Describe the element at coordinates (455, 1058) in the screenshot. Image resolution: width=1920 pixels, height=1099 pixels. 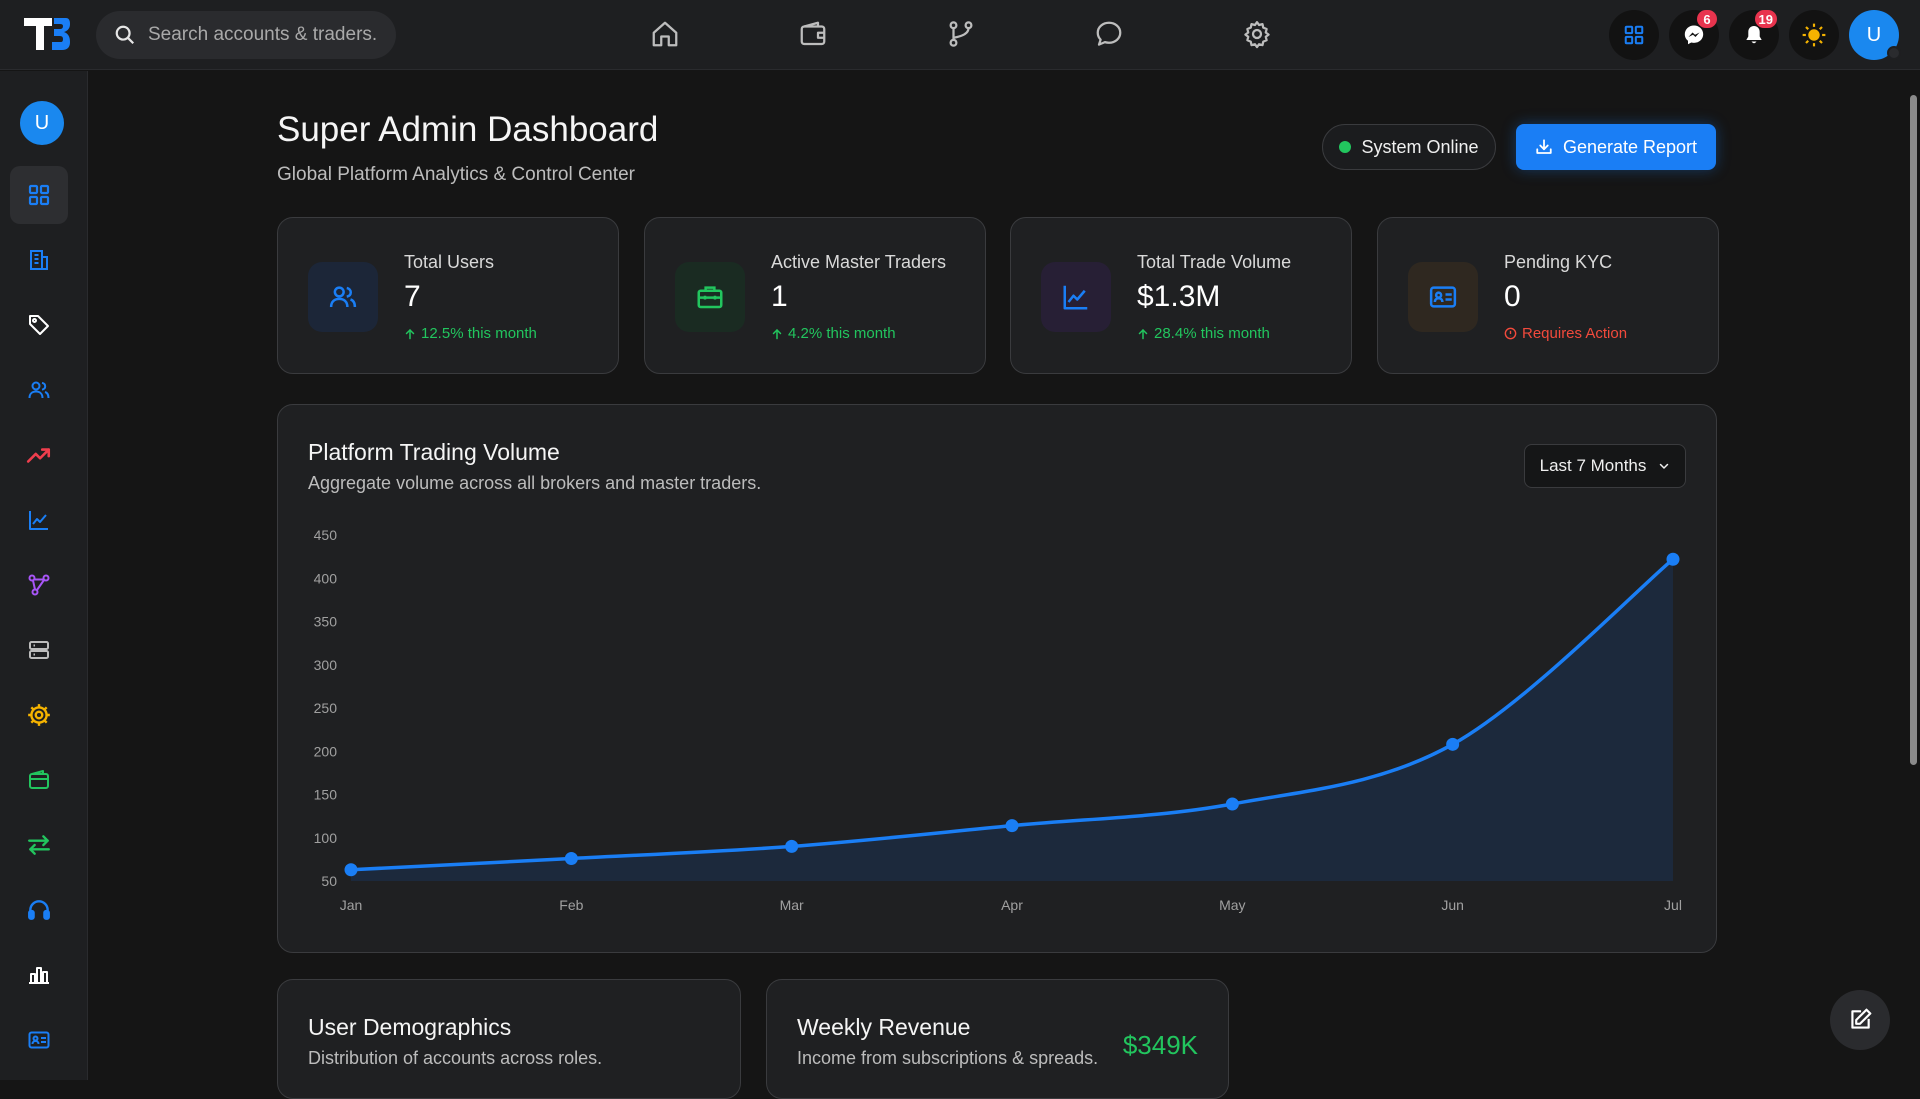
I see `demographics-subtitle: Distribution of accounts across roles.` at that location.